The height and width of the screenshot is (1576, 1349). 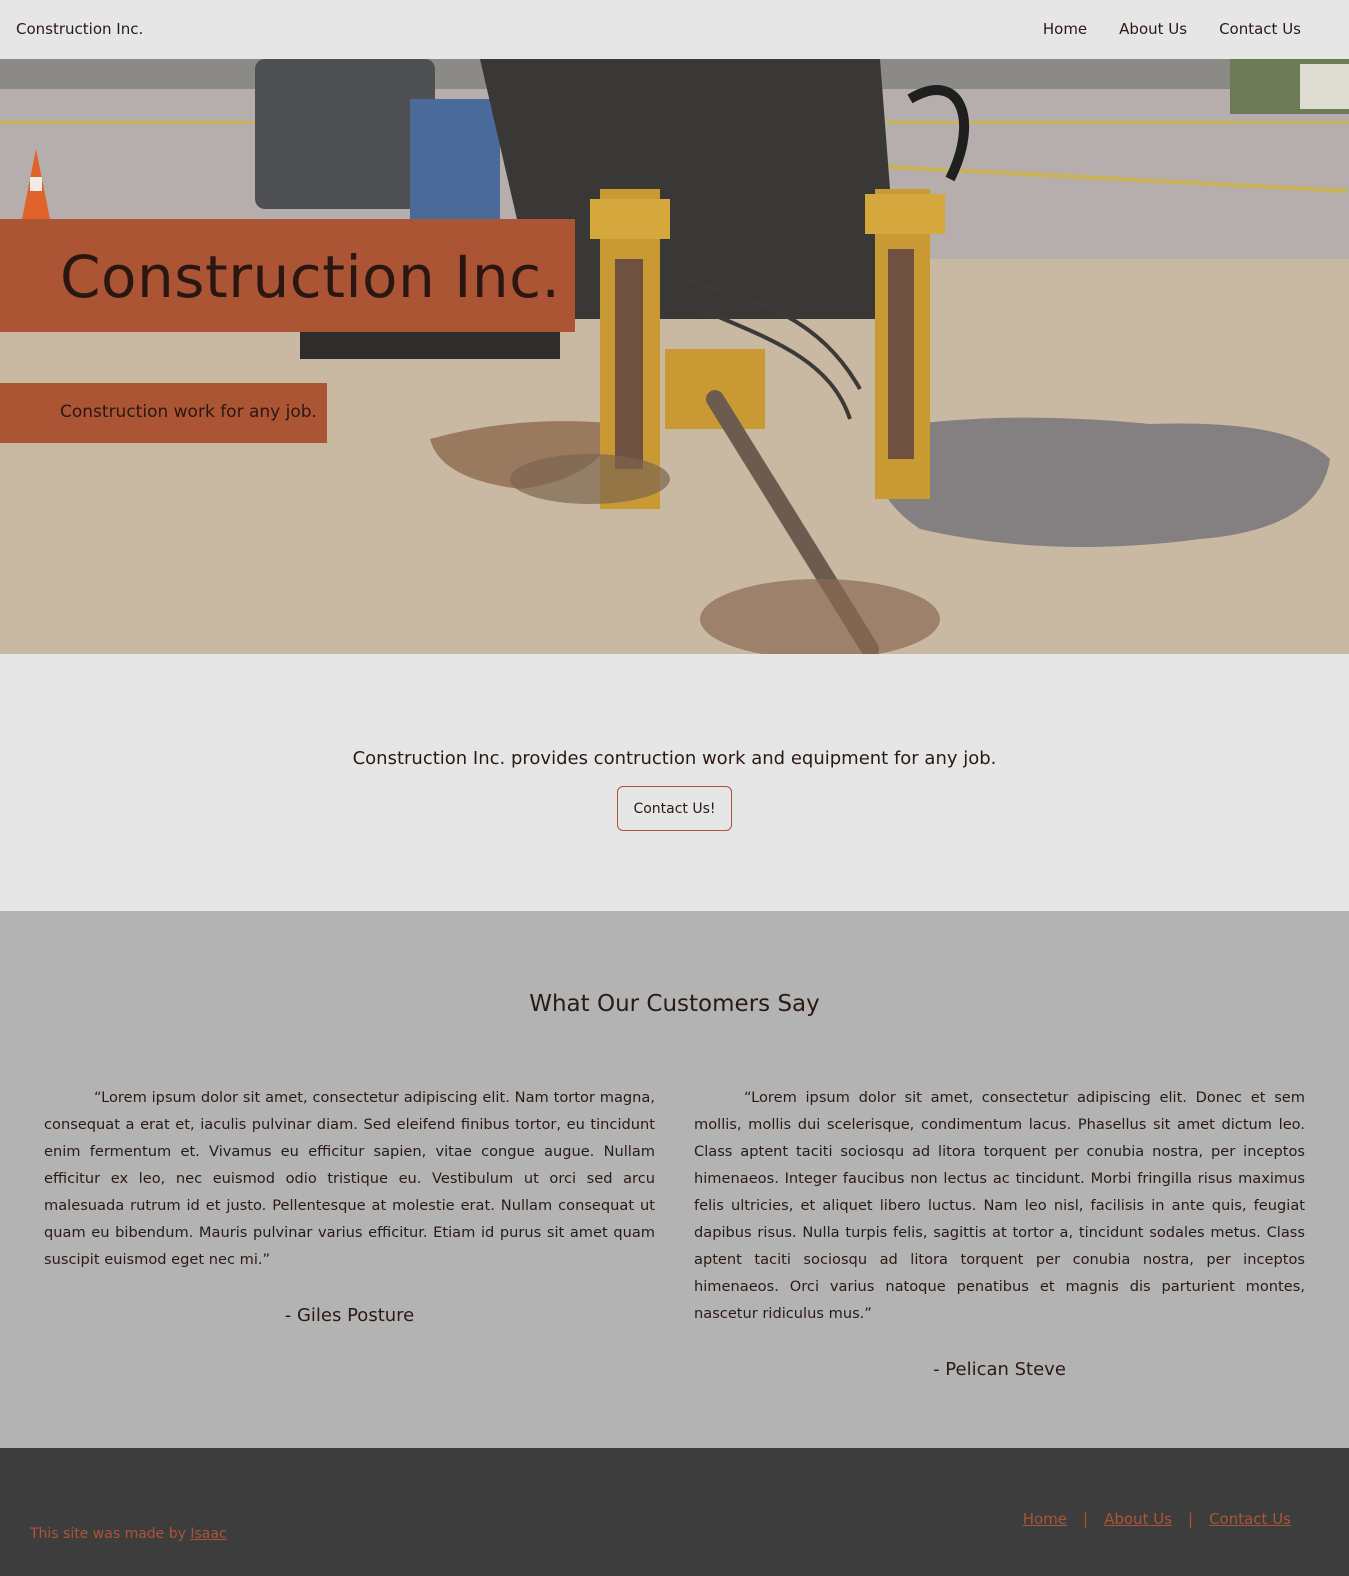 What do you see at coordinates (349, 1315) in the screenshot?
I see `testimonial-author: - Giles Posture` at bounding box center [349, 1315].